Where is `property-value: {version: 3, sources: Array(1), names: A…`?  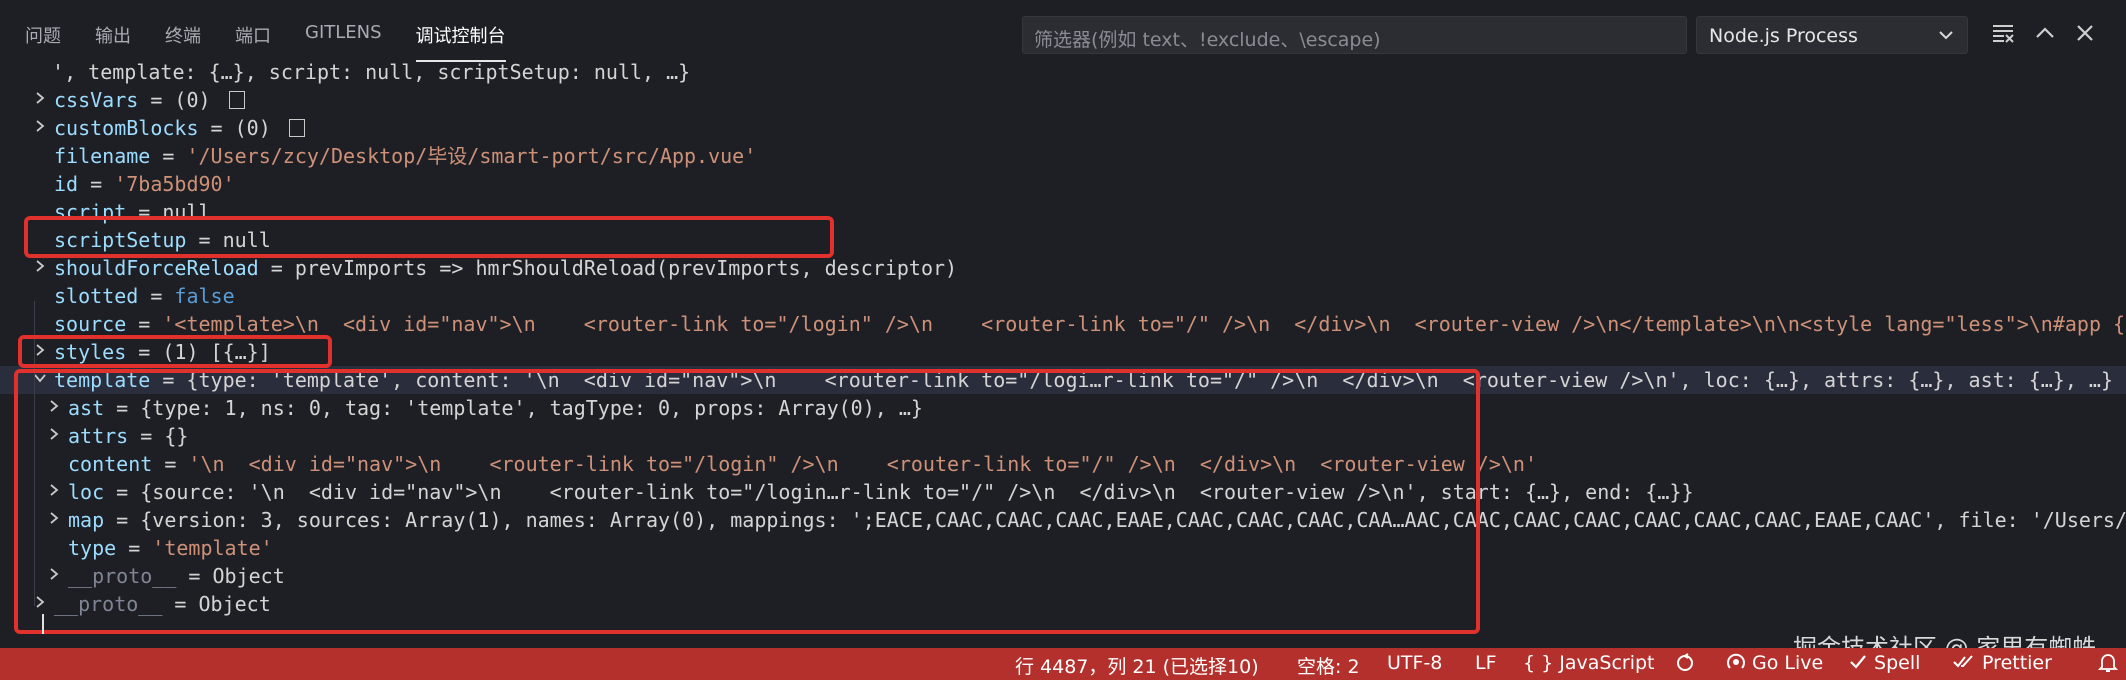 property-value: {version: 3, sources: Array(1), names: A… is located at coordinates (1133, 520).